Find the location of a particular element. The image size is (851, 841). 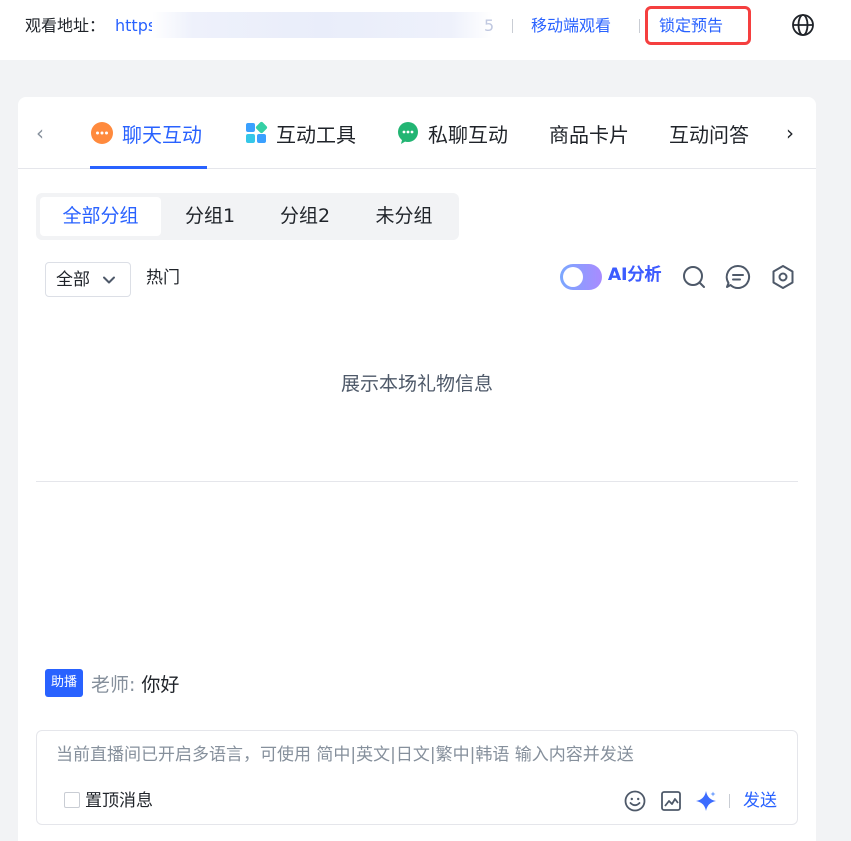

chat-bubble-icon is located at coordinates (102, 133).